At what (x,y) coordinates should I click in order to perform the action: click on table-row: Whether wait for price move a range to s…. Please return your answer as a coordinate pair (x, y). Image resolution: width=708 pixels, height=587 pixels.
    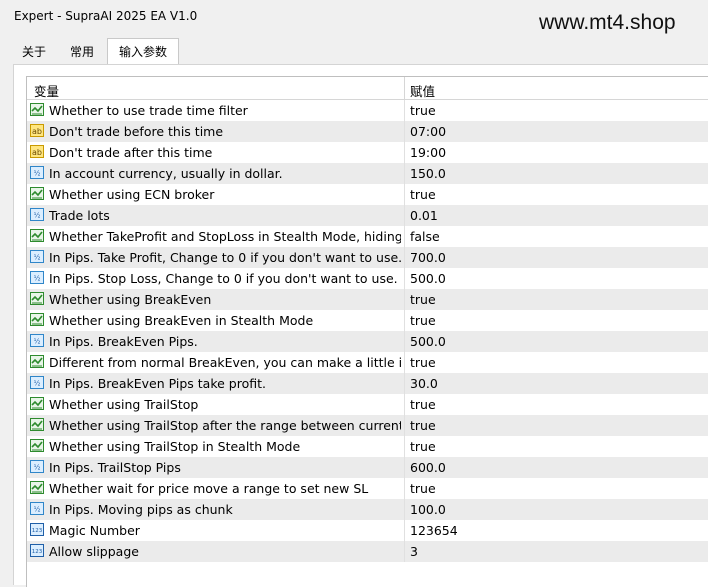
    Looking at the image, I should click on (367, 488).